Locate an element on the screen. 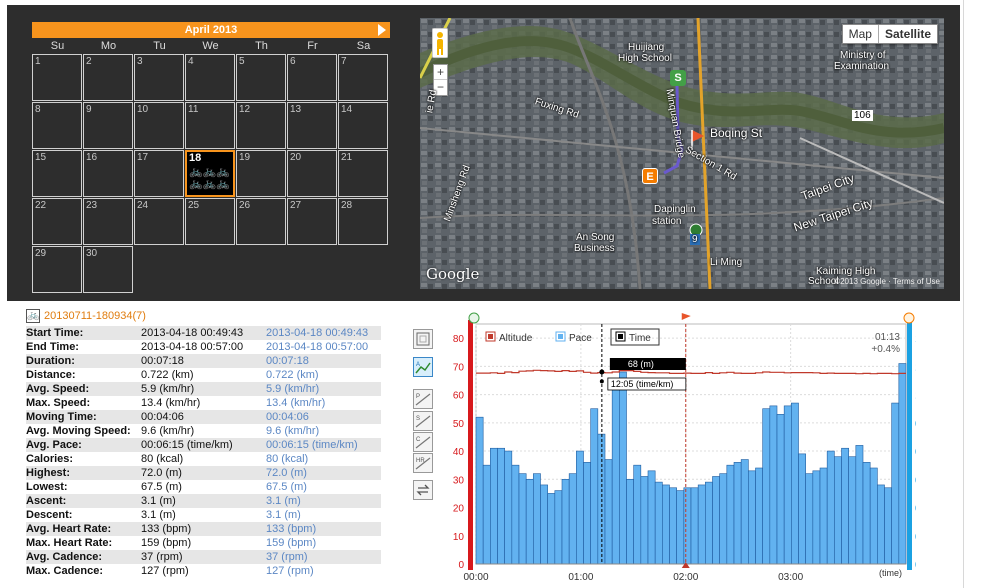  calendar-day: 19 is located at coordinates (261, 173).